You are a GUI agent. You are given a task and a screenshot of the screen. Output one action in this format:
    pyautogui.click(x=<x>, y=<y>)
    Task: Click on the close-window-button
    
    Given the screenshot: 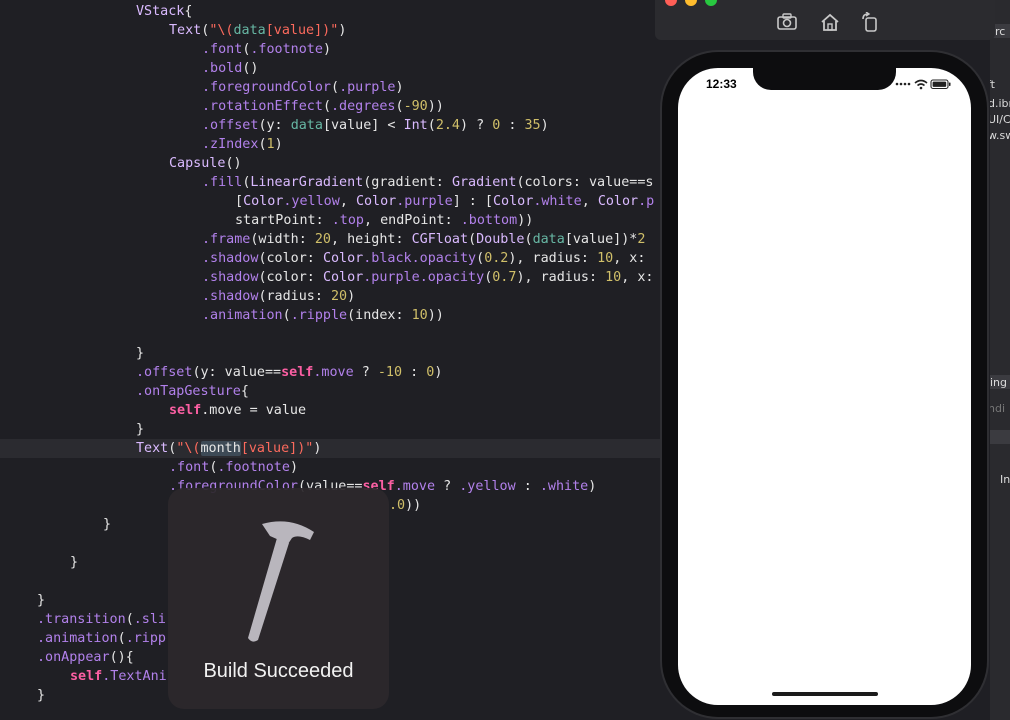 What is the action you would take?
    pyautogui.click(x=671, y=3)
    